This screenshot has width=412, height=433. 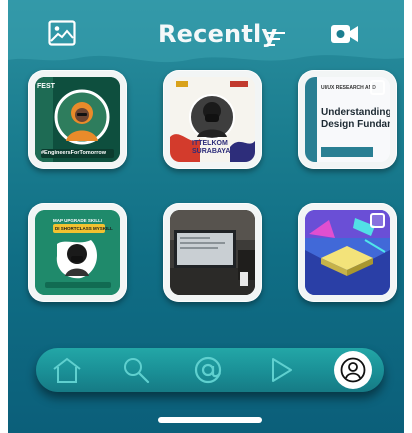 I want to click on post-caption: #EngineersForTomorrow, so click(x=73, y=153).